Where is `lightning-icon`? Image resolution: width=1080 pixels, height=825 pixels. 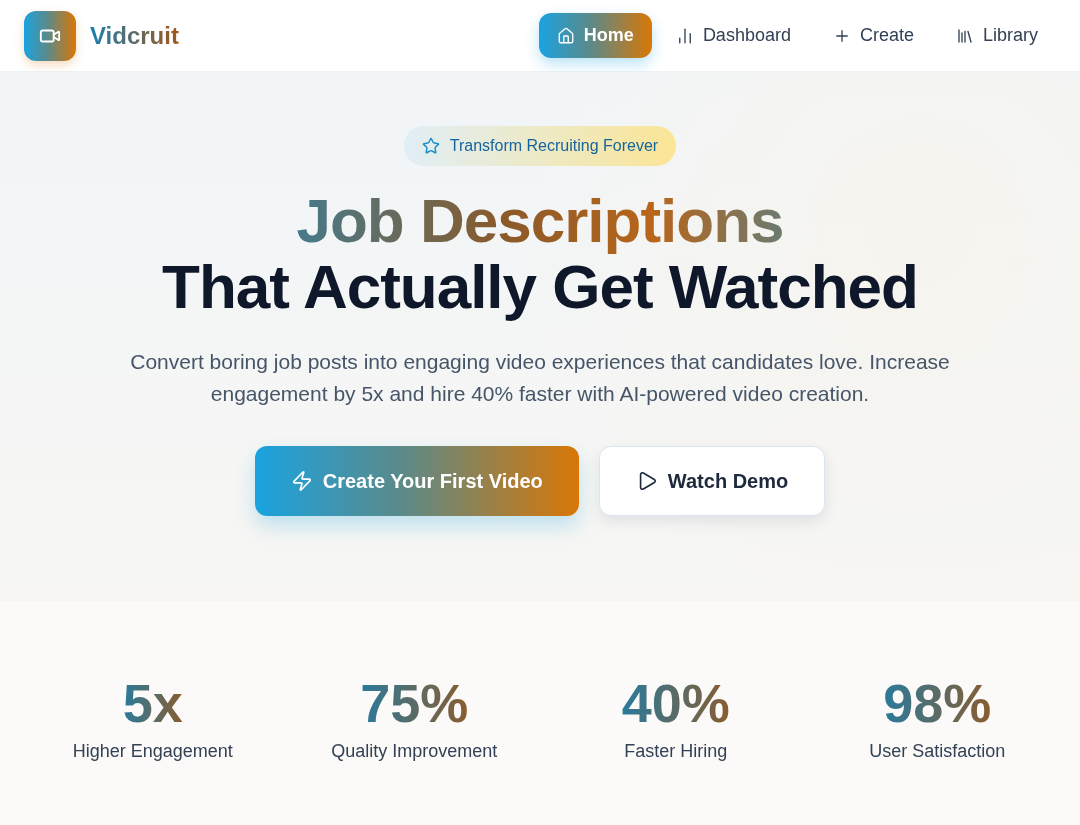 lightning-icon is located at coordinates (301, 481).